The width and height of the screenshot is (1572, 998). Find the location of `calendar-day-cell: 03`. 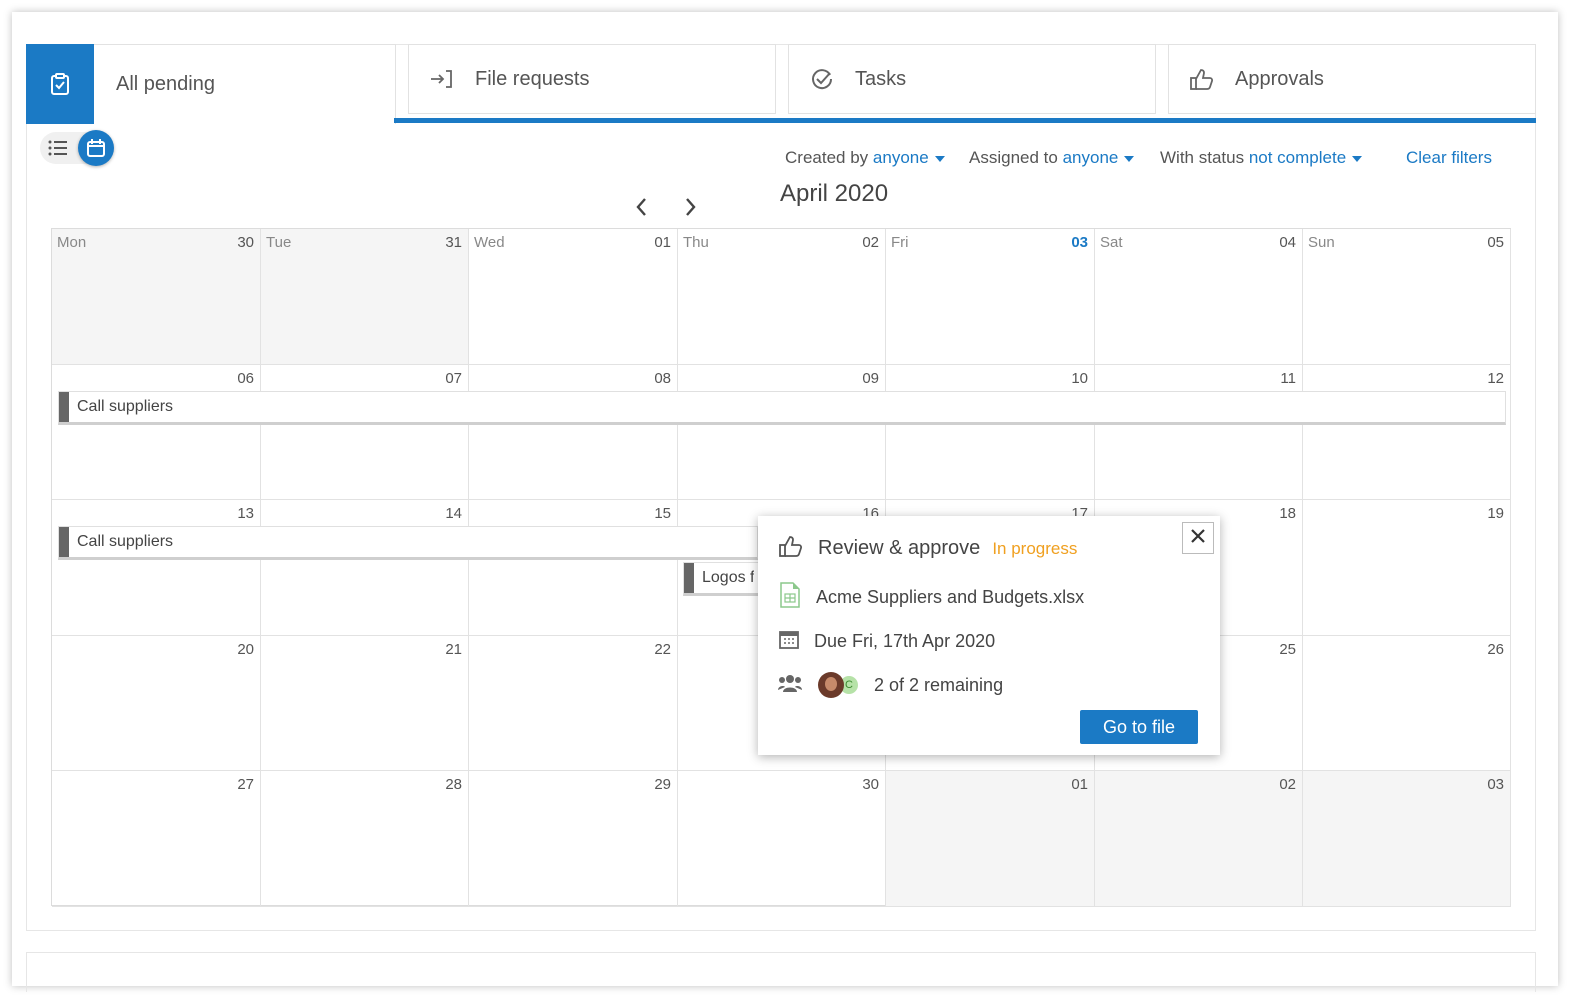

calendar-day-cell: 03 is located at coordinates (1407, 839).